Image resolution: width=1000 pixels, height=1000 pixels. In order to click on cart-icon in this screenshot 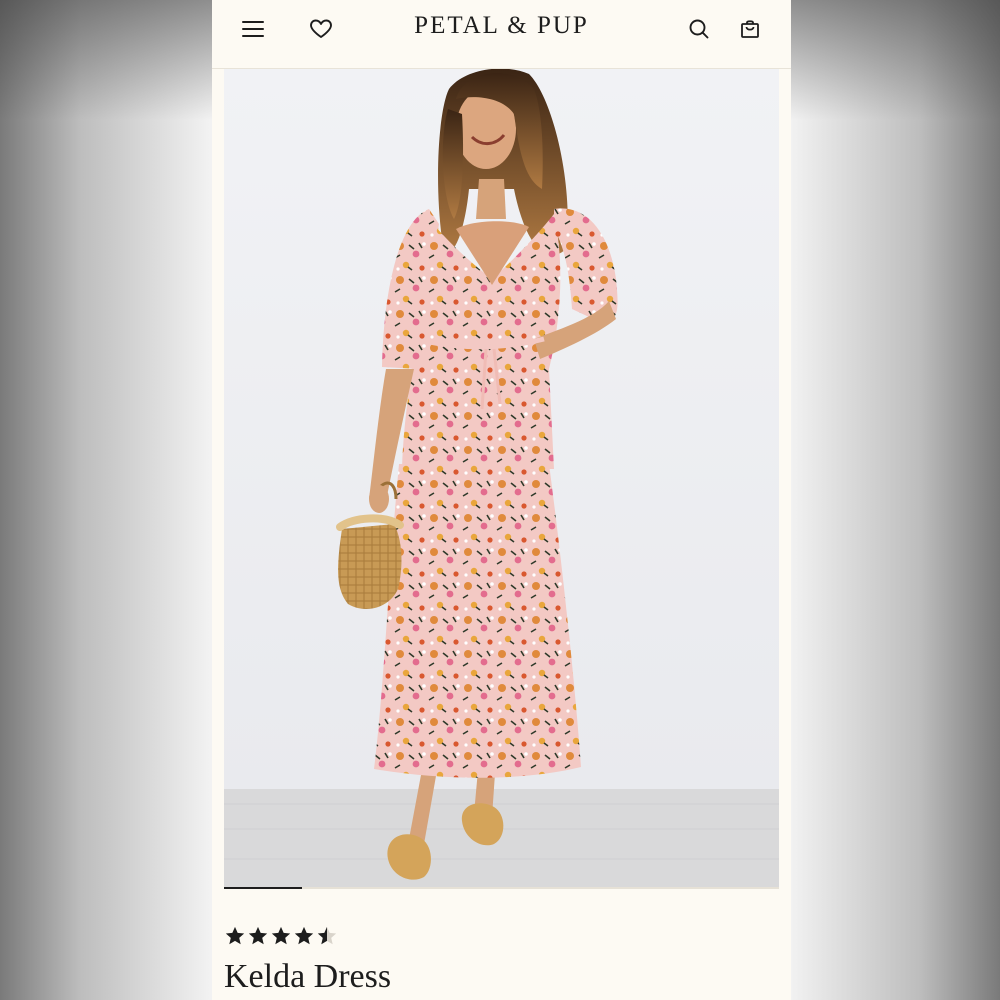, I will do `click(750, 29)`.